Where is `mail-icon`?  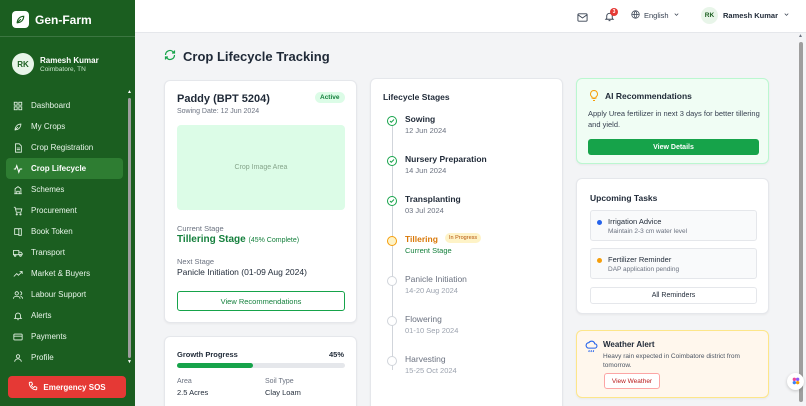 mail-icon is located at coordinates (582, 19).